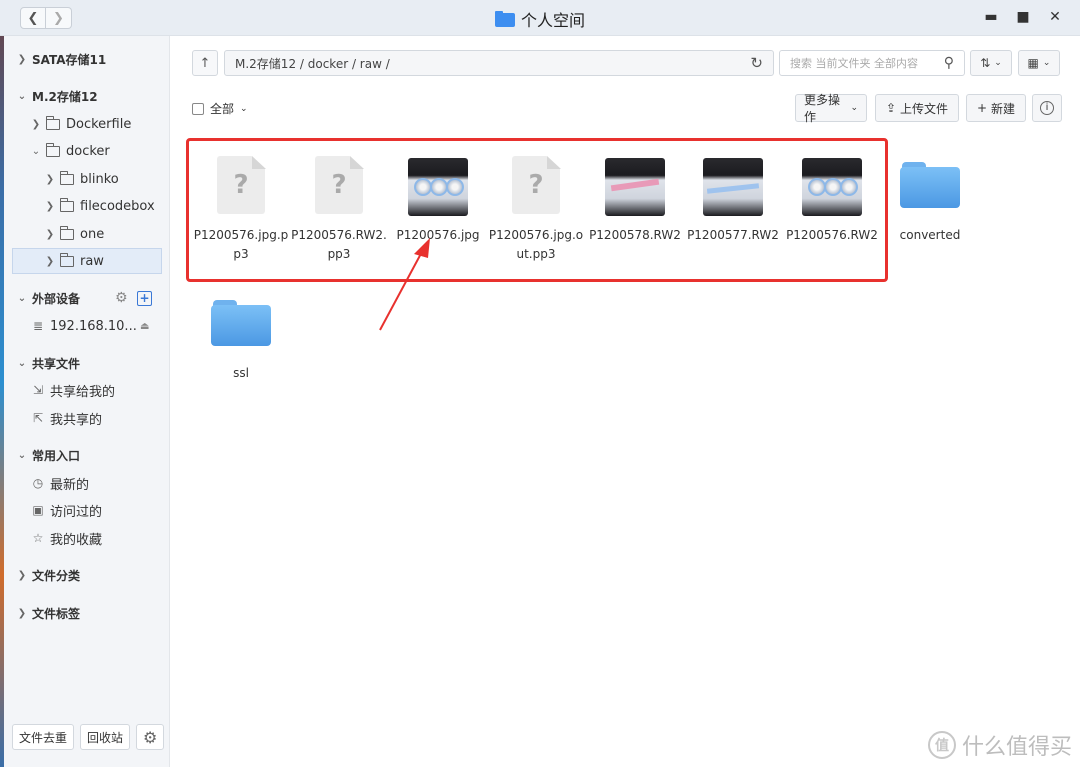 The height and width of the screenshot is (767, 1080). I want to click on sidebar-bottom-buttons: 文件去重 回收站 ⚙, so click(88, 737).